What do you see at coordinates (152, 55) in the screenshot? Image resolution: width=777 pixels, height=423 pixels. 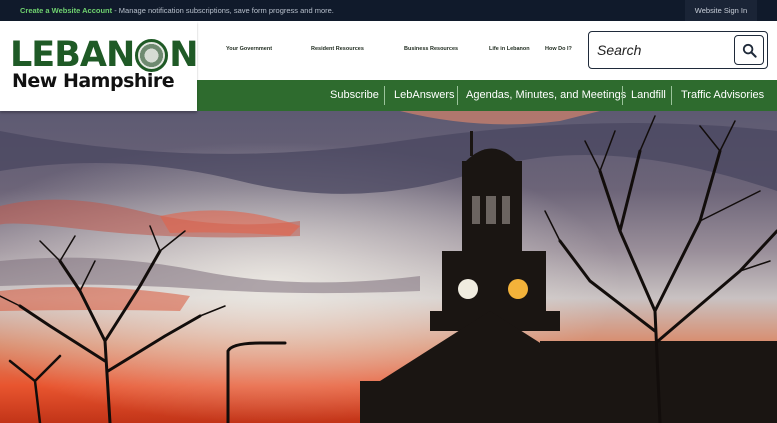 I see `city-seal-icon` at bounding box center [152, 55].